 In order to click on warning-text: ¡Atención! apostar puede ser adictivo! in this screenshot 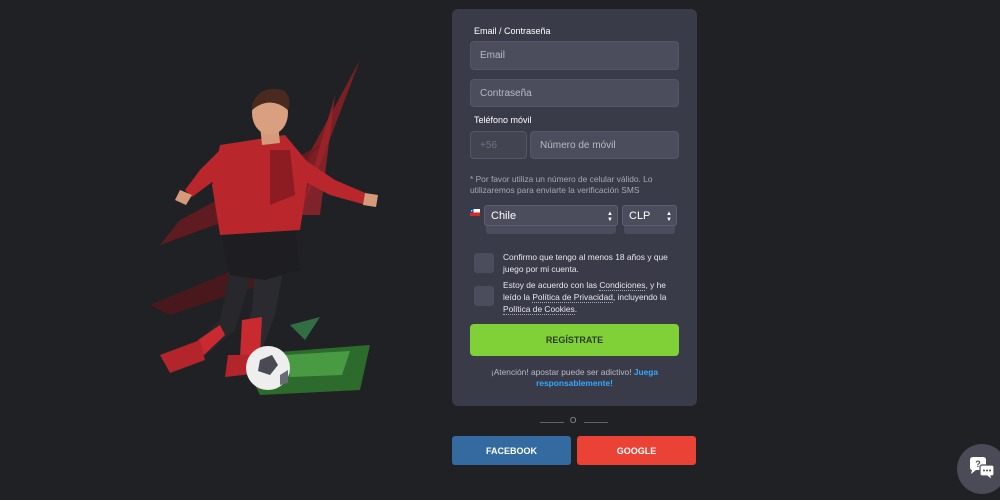, I will do `click(562, 372)`.